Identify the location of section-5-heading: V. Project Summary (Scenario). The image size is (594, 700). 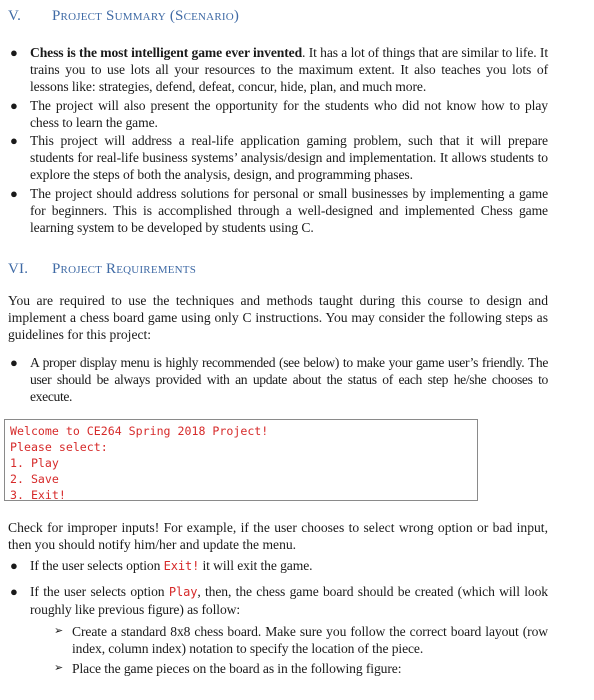
(123, 16).